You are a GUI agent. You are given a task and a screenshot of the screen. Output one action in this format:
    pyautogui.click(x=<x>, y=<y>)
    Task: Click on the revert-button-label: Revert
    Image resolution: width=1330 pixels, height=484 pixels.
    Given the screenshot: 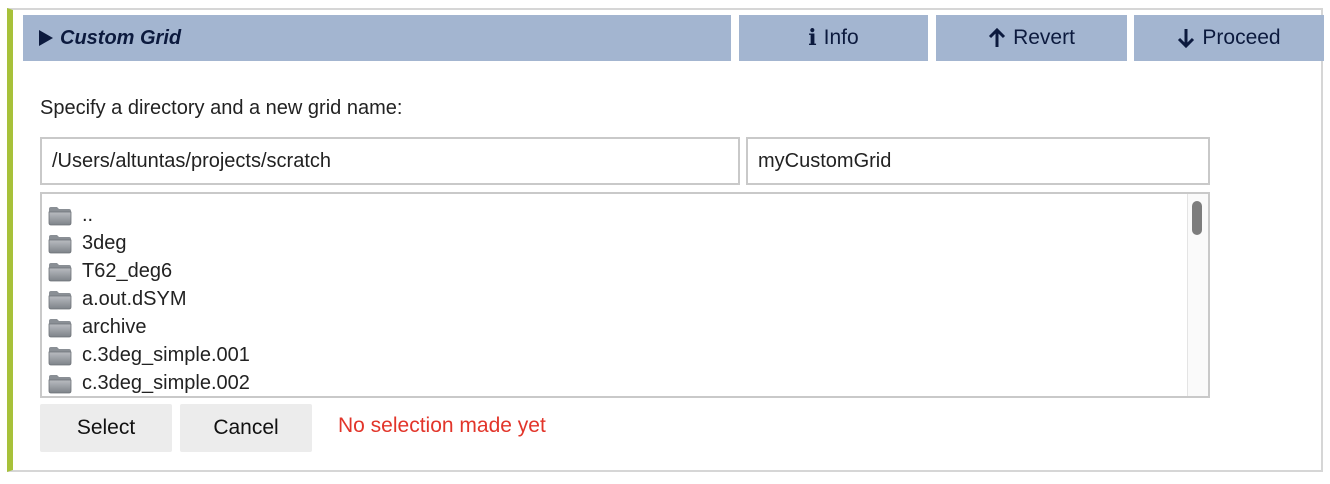 What is the action you would take?
    pyautogui.click(x=1044, y=37)
    